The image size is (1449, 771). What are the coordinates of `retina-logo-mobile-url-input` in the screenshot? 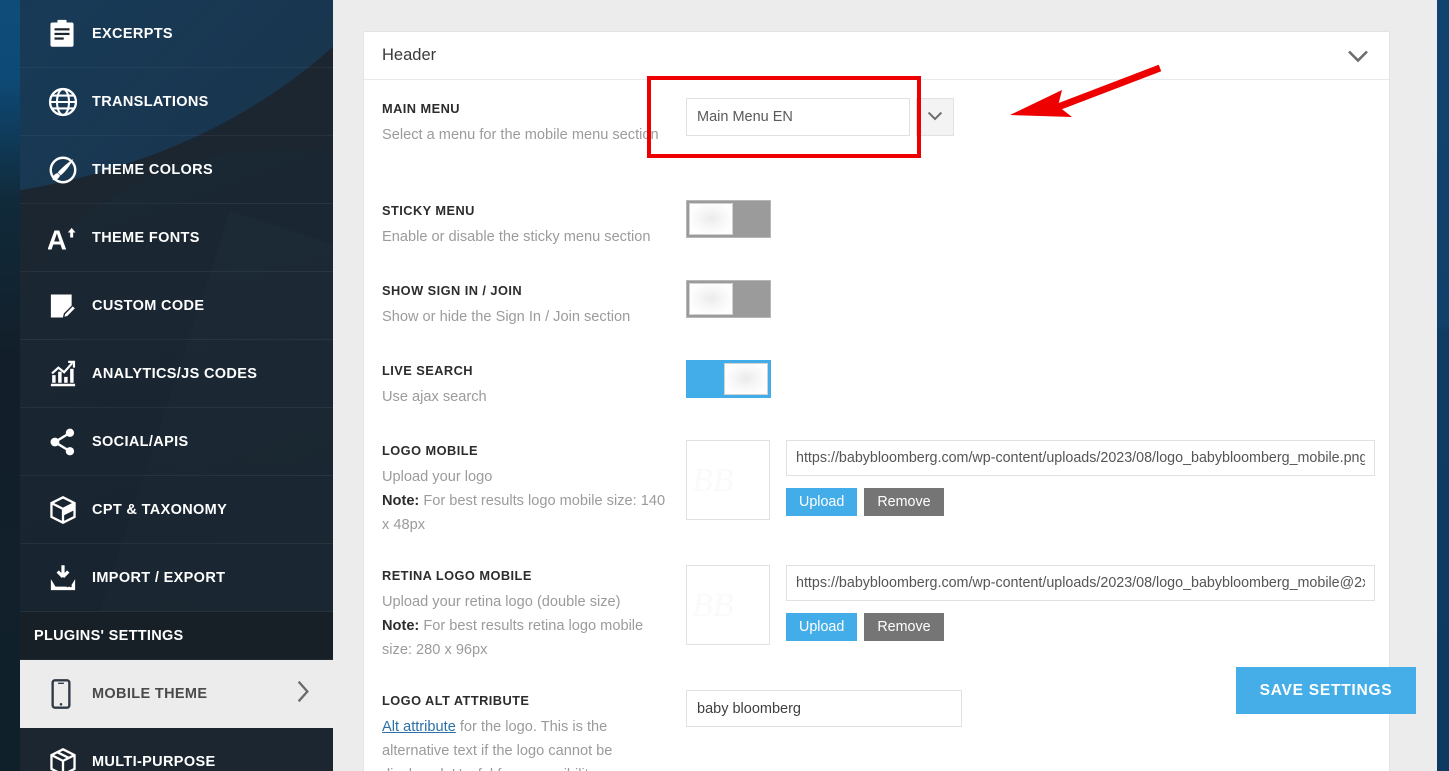 It's located at (1080, 583).